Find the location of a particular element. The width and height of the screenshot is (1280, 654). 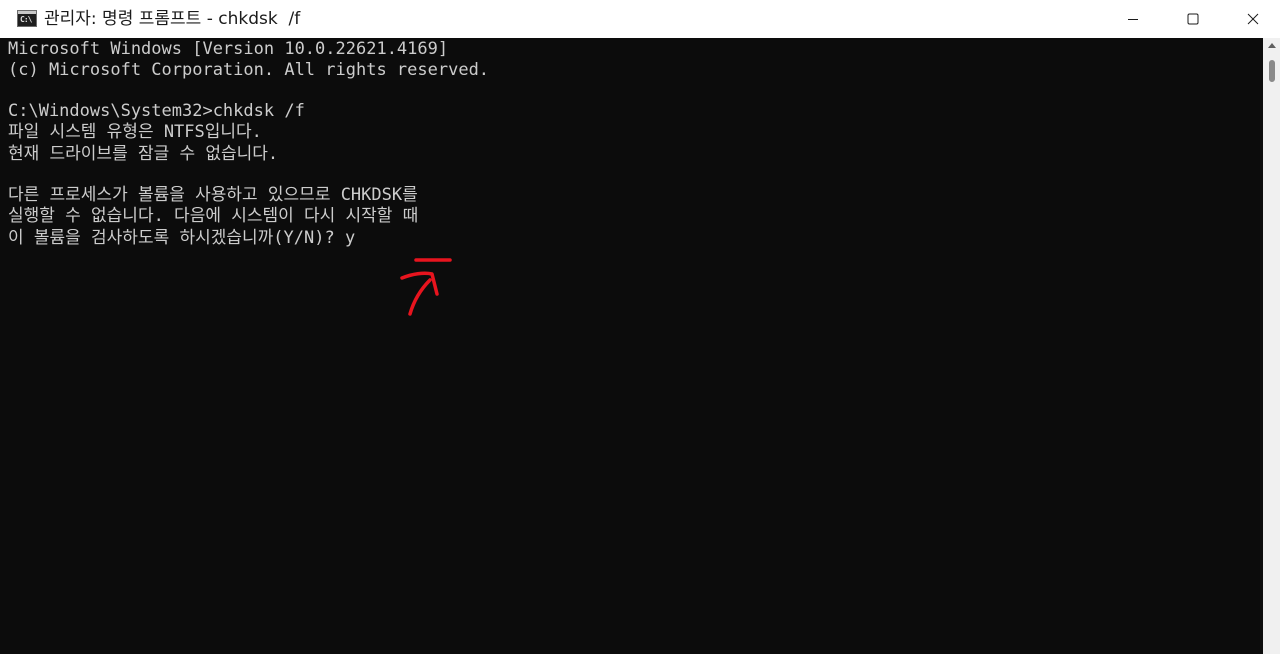

close-button is located at coordinates (1252, 19).